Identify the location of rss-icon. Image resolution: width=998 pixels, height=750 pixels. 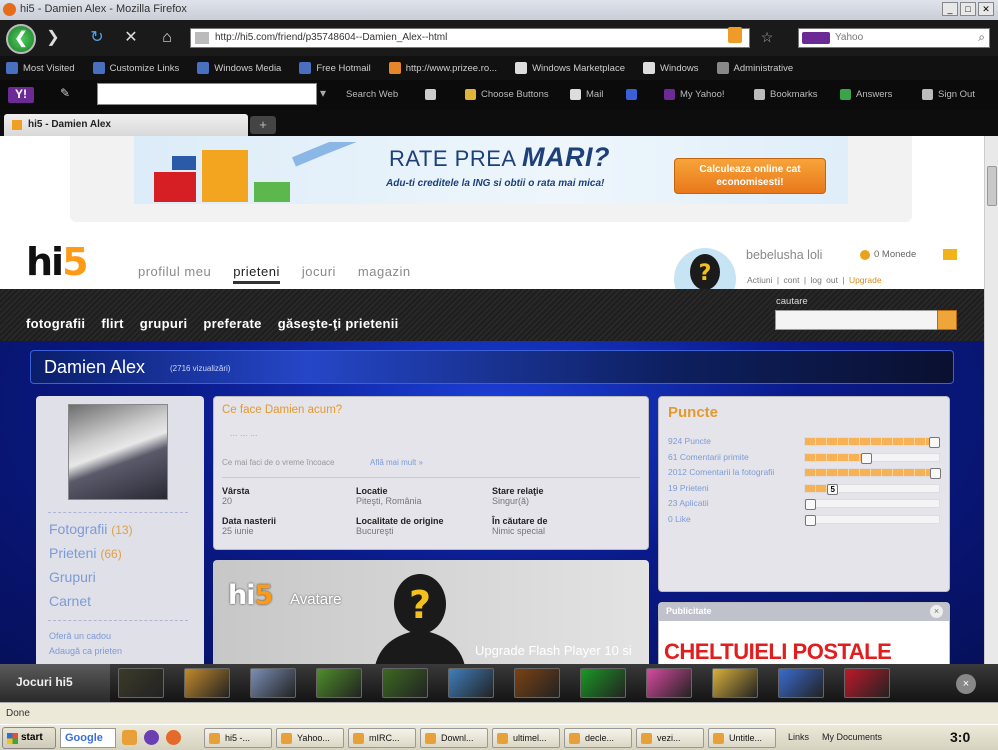
(735, 35).